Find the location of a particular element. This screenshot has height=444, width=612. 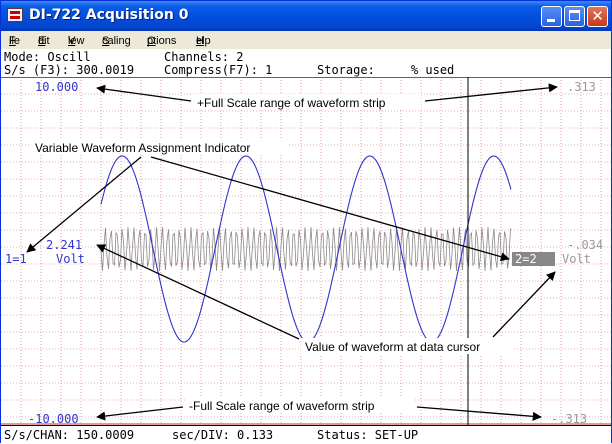

sps-per-channel-readout: S/s/CHAN: 150.0009 is located at coordinates (69, 435).